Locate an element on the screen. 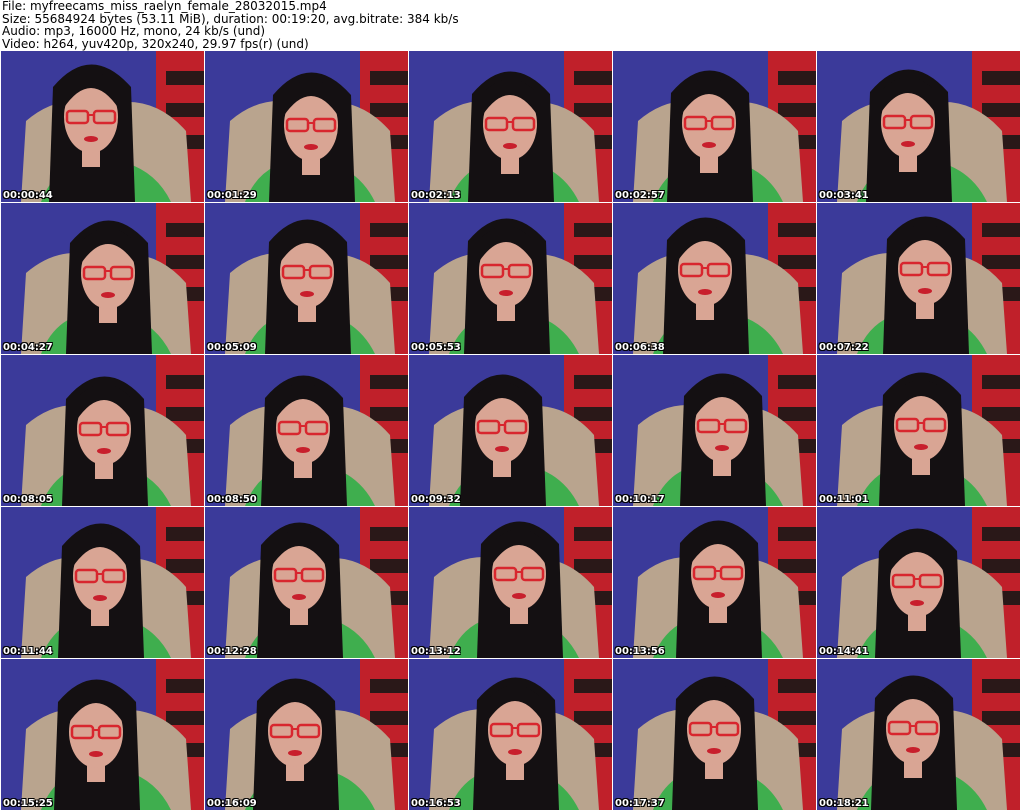  frame-timestamp: 00:08:50 is located at coordinates (232, 499).